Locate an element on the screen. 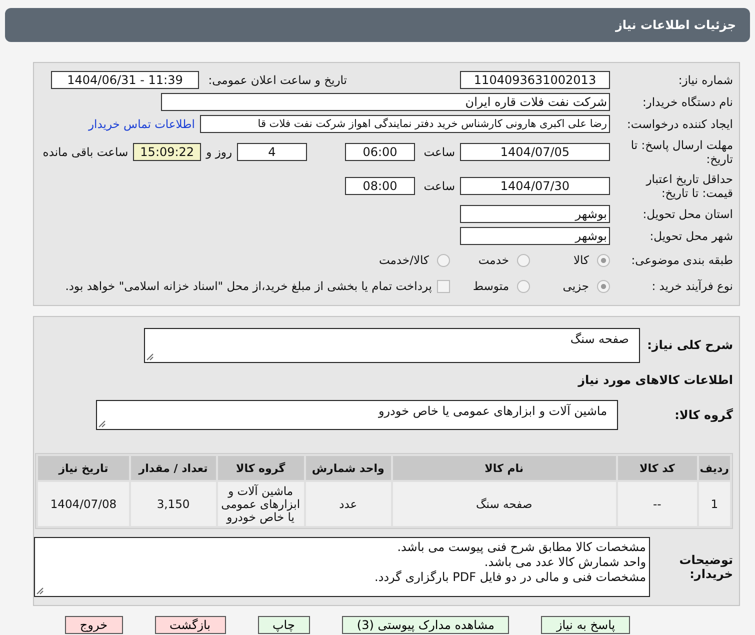 Image resolution: width=755 pixels, height=635 pixels. field-label: استان محل تحویل: is located at coordinates (687, 214).